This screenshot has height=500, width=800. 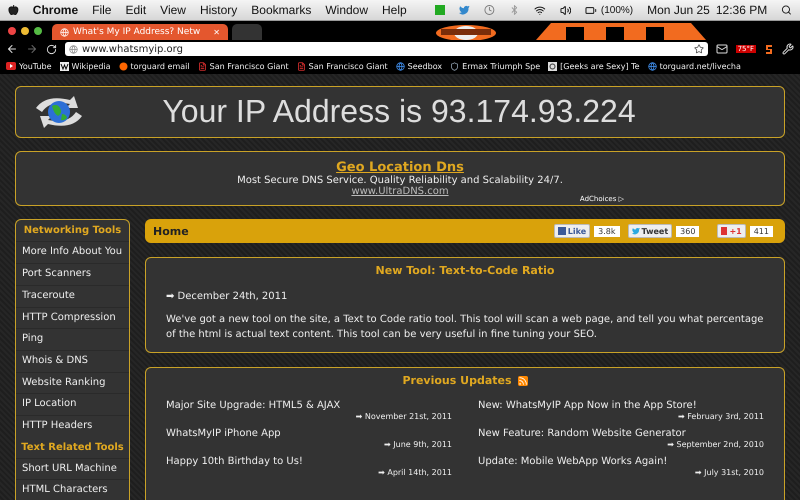 I want to click on tab-title: What's My IP Address? Netw, so click(x=137, y=32).